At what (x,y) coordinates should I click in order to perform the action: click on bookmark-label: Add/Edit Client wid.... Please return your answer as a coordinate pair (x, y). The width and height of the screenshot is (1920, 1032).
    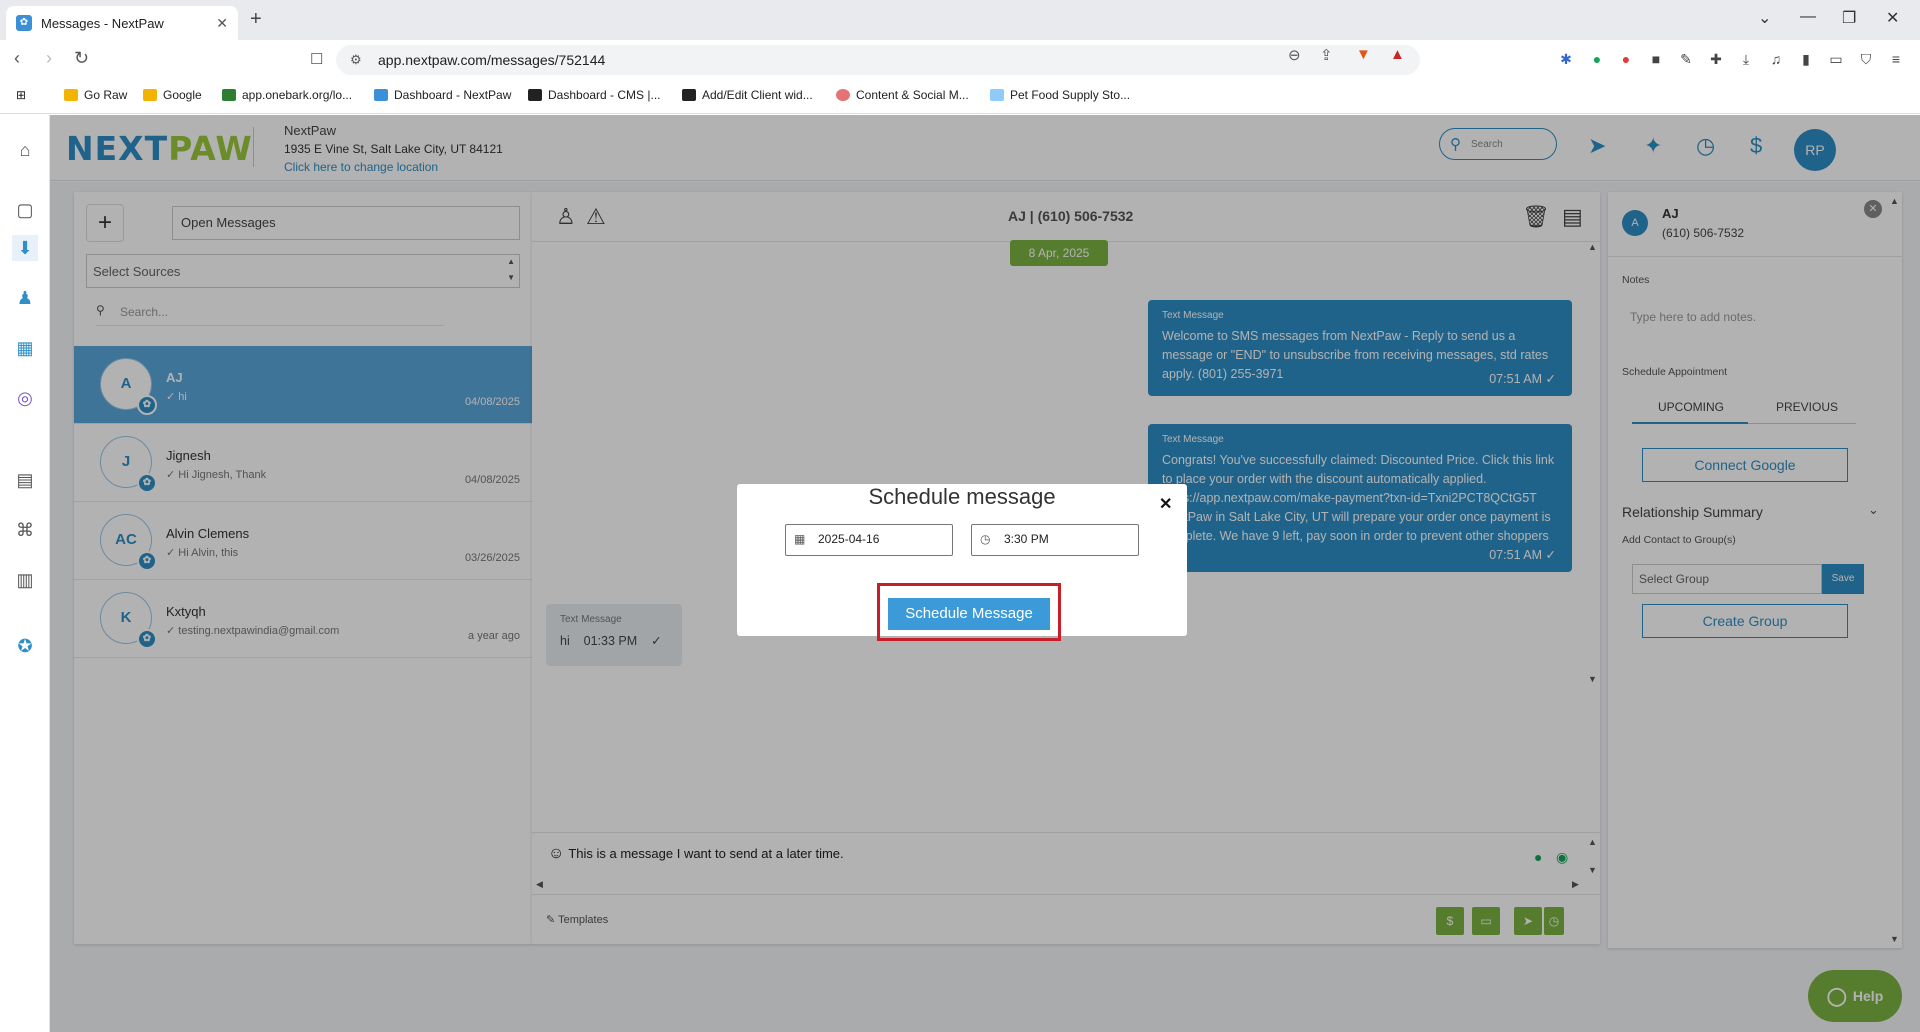
    Looking at the image, I should click on (757, 95).